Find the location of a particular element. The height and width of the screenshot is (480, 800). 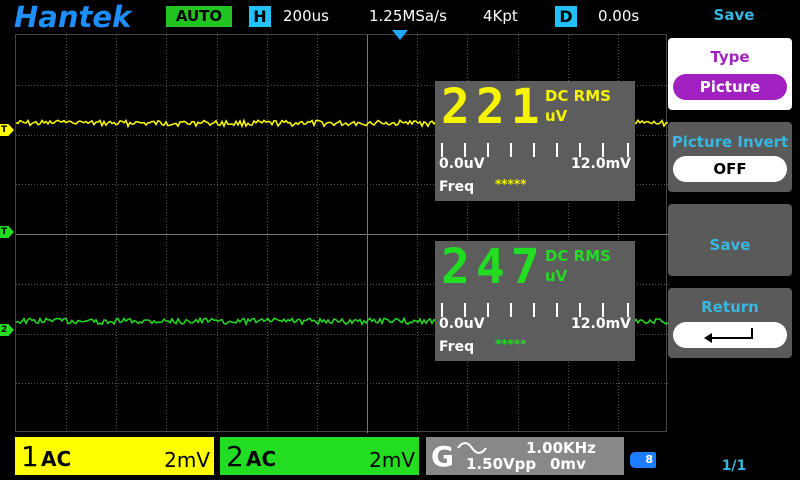

ch1-meter-freq-value: ***** is located at coordinates (511, 184).